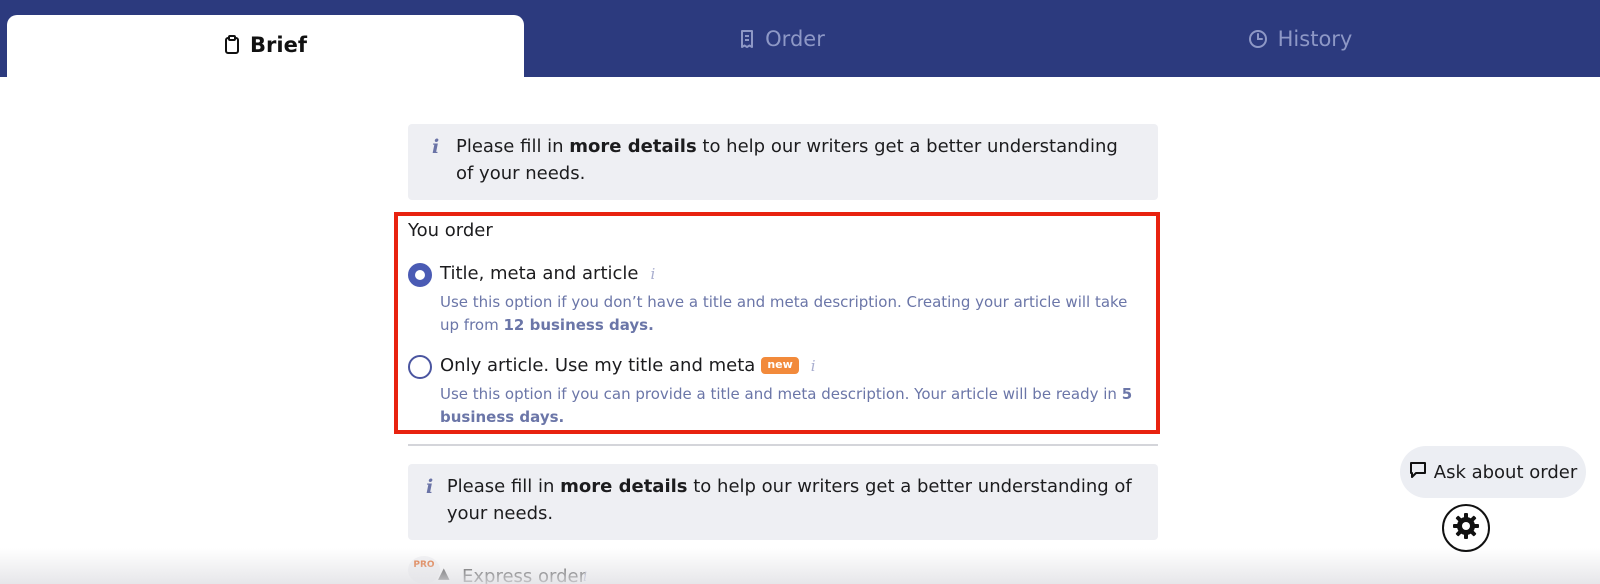  I want to click on tab-label: Brief, so click(278, 45).